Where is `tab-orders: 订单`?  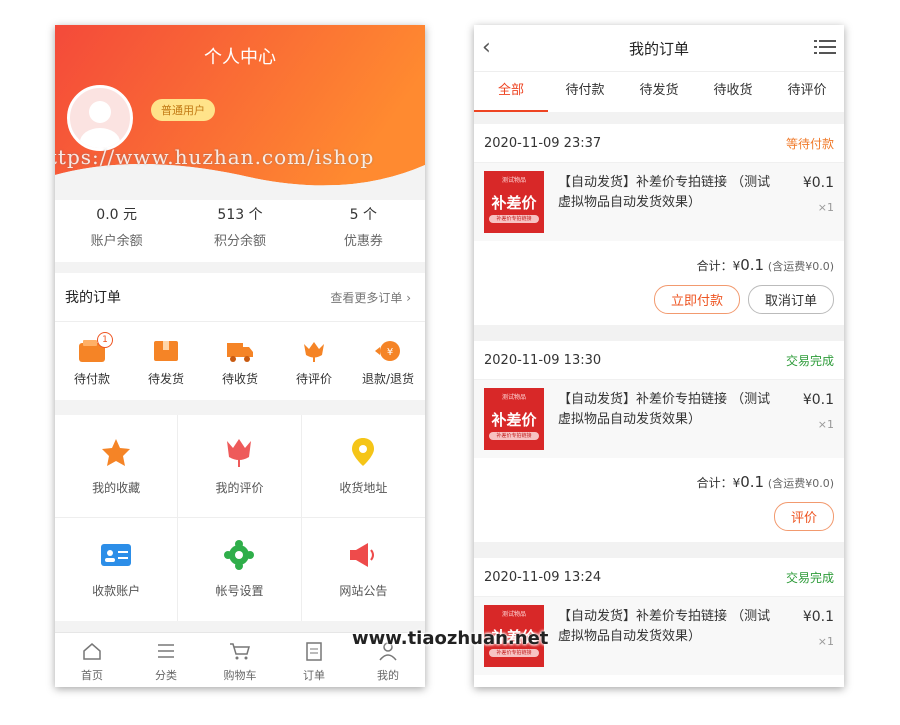 tab-orders: 订单 is located at coordinates (314, 660).